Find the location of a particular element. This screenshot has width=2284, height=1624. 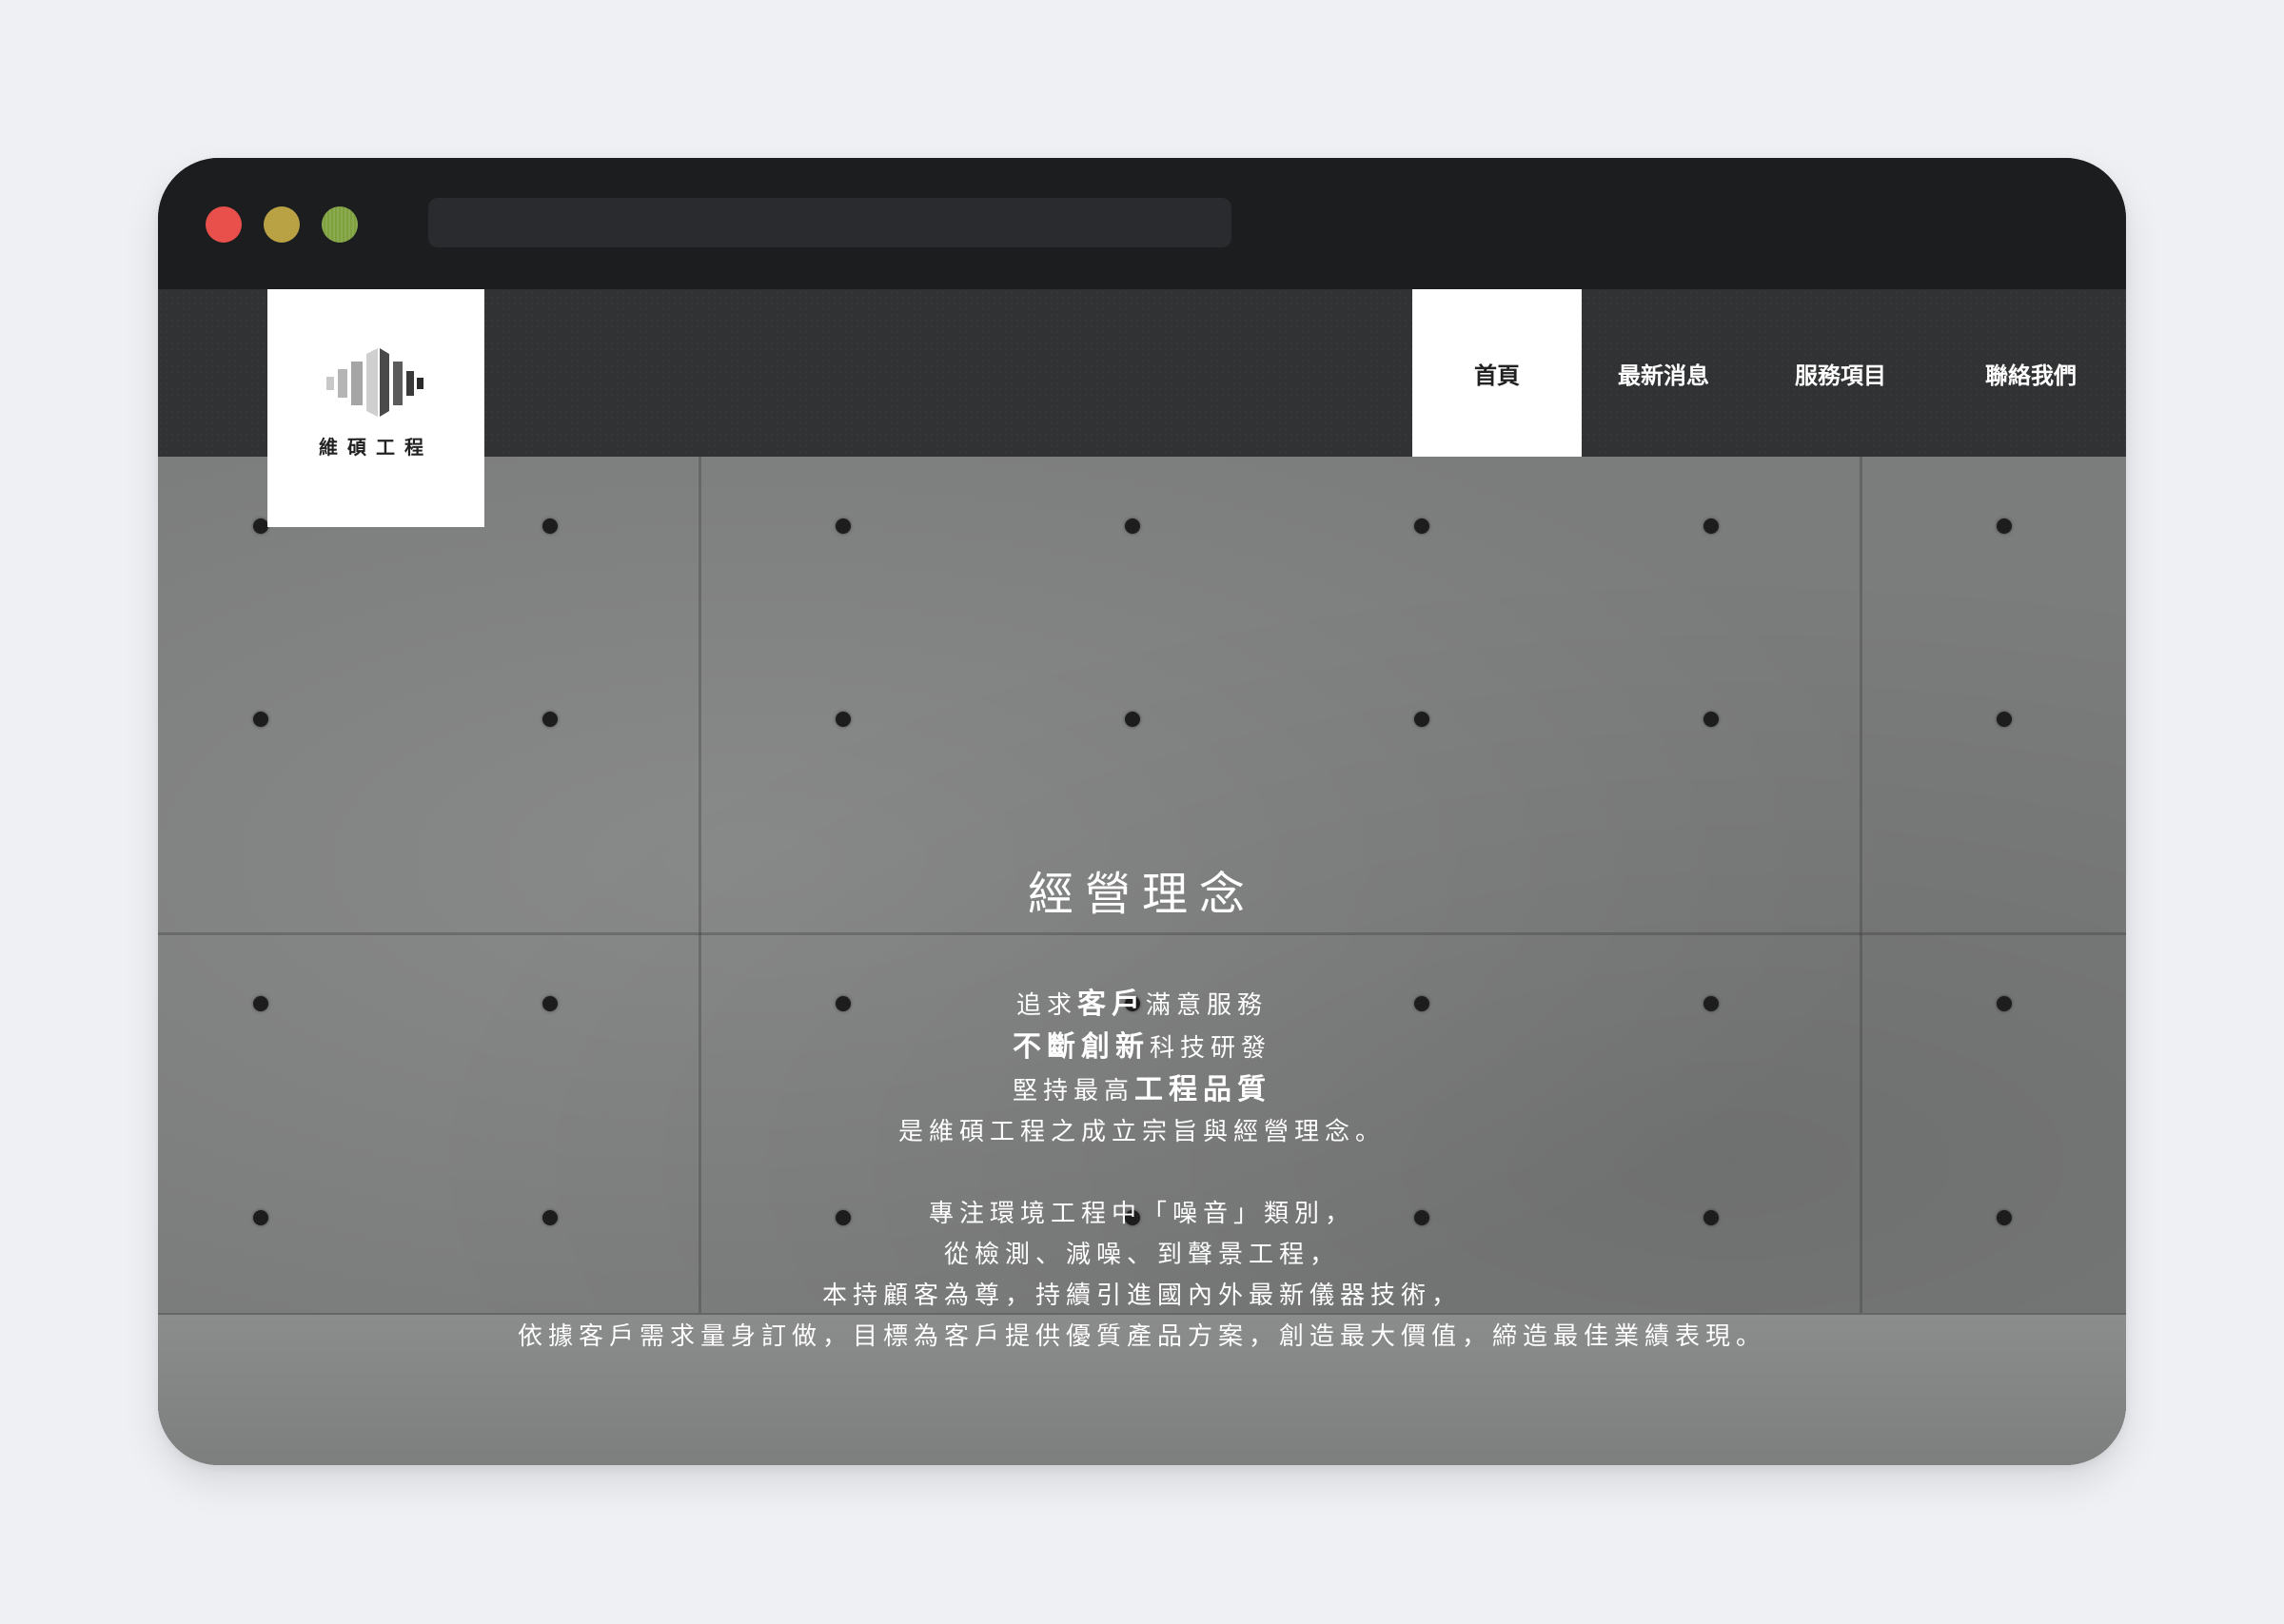

nav-item-services: 服務項目 is located at coordinates (1840, 373).